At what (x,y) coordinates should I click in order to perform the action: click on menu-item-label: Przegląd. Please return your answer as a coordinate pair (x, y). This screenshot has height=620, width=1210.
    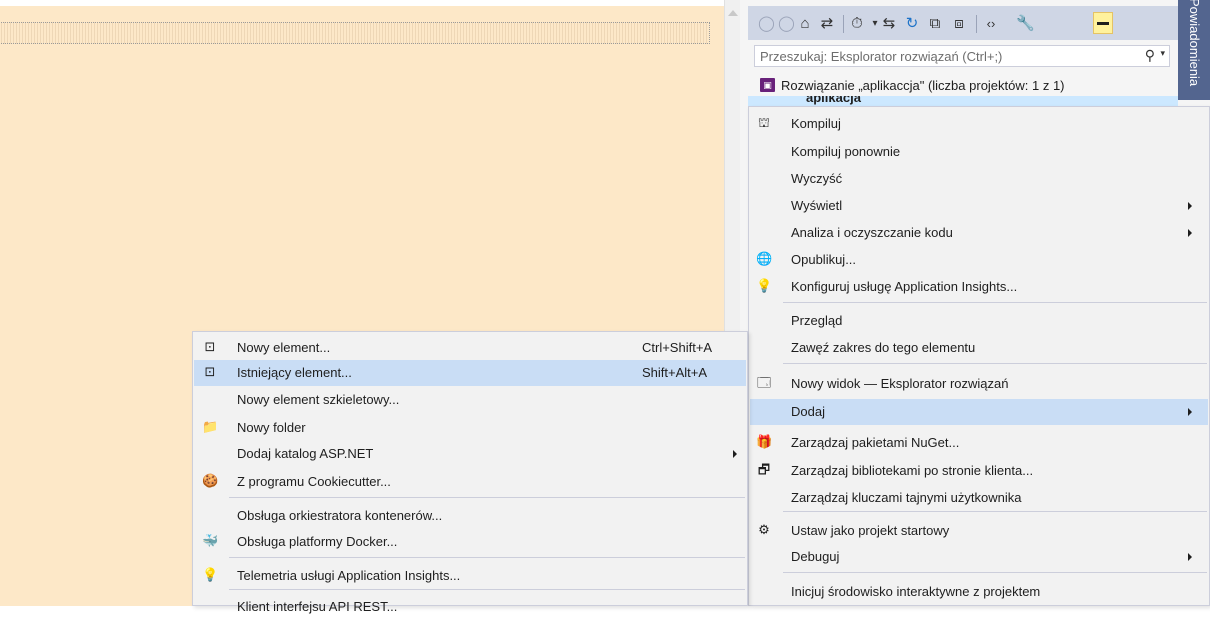
    Looking at the image, I should click on (817, 320).